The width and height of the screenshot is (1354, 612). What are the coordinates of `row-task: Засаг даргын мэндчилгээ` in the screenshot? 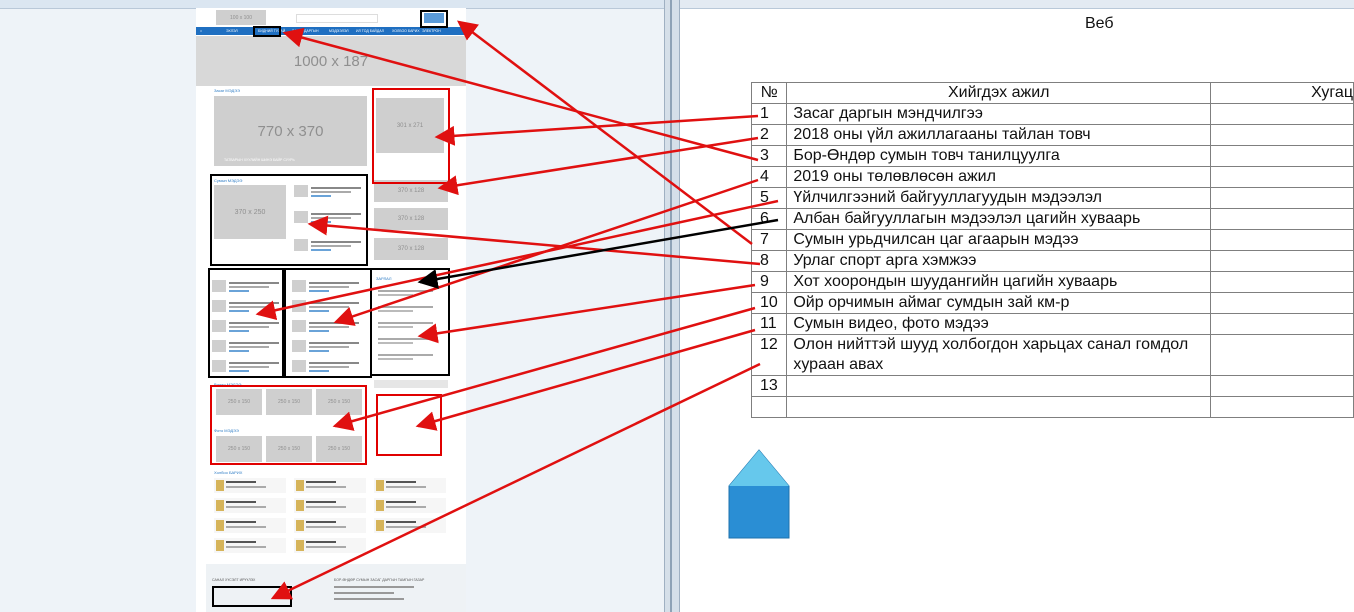 It's located at (999, 114).